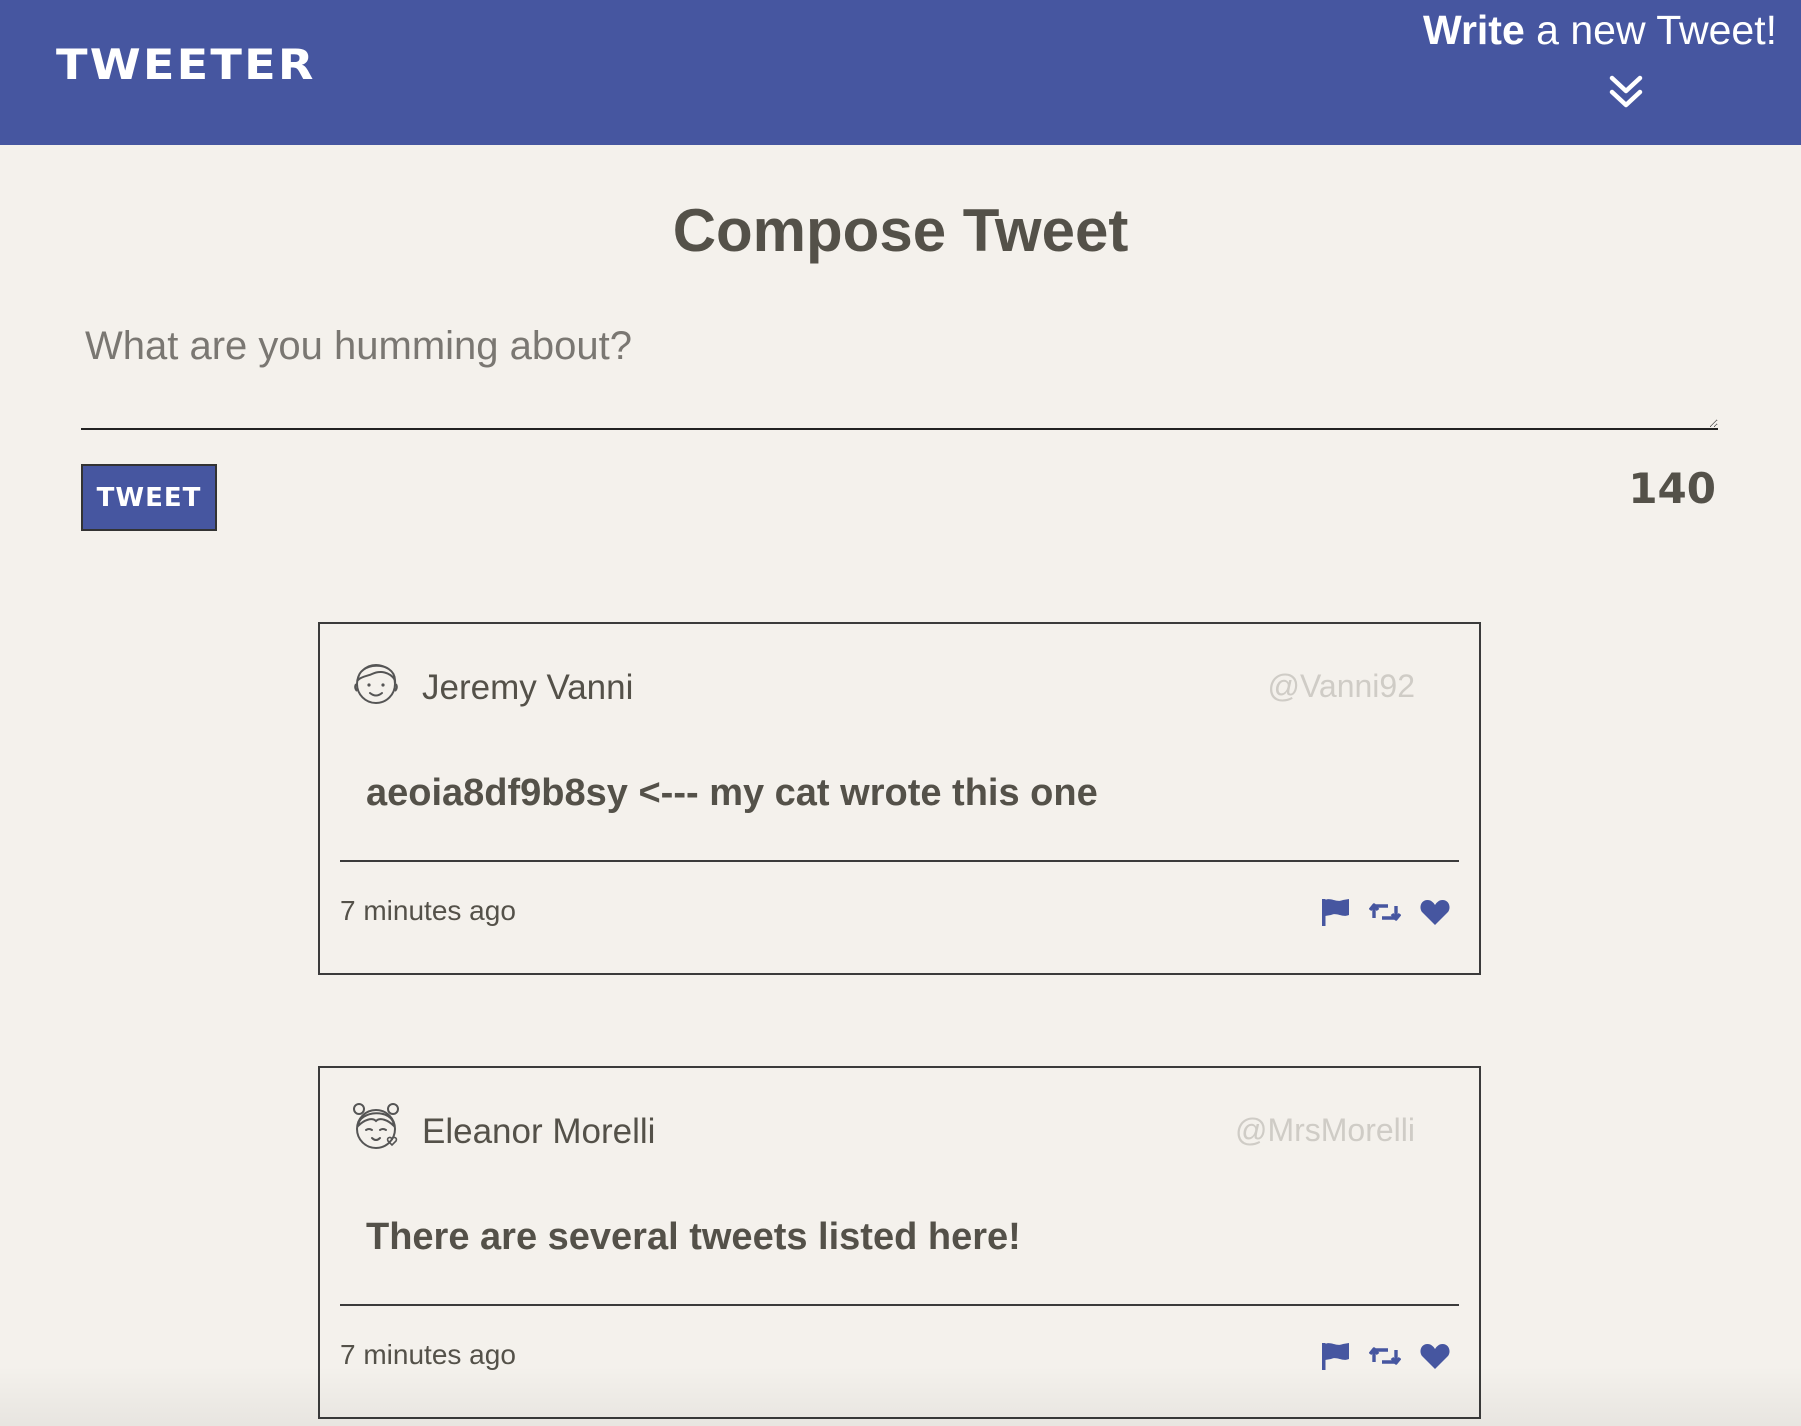 Image resolution: width=1801 pixels, height=1426 pixels. I want to click on write-bold-text: Write, so click(1474, 30).